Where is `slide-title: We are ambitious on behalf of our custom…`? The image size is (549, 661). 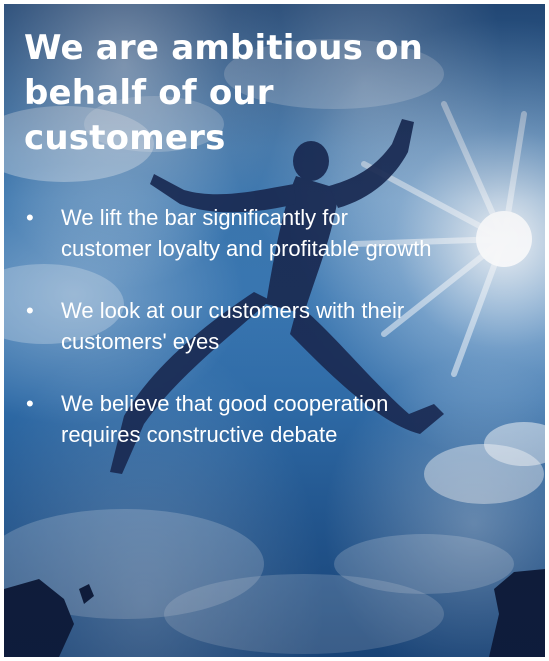 slide-title: We are ambitious on behalf of our custom… is located at coordinates (224, 93).